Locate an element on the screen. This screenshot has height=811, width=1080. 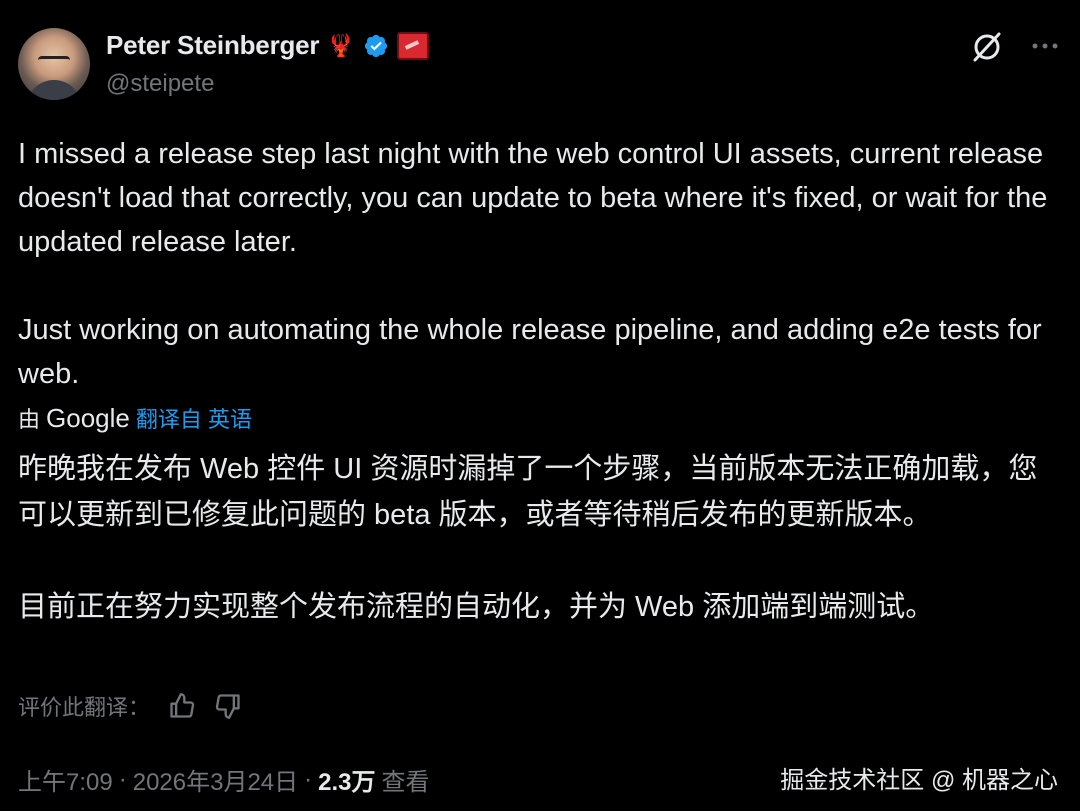
rate-translation-label: 评价此翻译： is located at coordinates (84, 707).